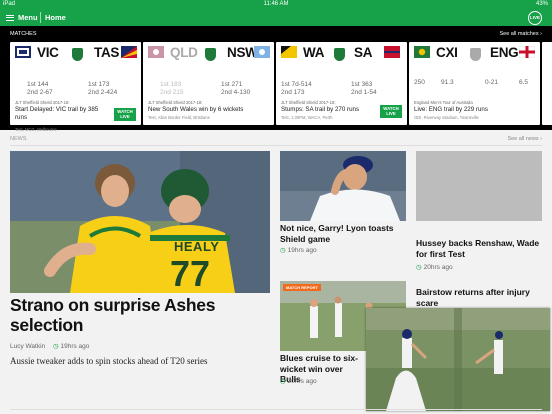 Image resolution: width=552 pixels, height=414 pixels. What do you see at coordinates (343, 233) in the screenshot?
I see `article-headline: Not nice, Garry! Lyon toasts Shield game` at bounding box center [343, 233].